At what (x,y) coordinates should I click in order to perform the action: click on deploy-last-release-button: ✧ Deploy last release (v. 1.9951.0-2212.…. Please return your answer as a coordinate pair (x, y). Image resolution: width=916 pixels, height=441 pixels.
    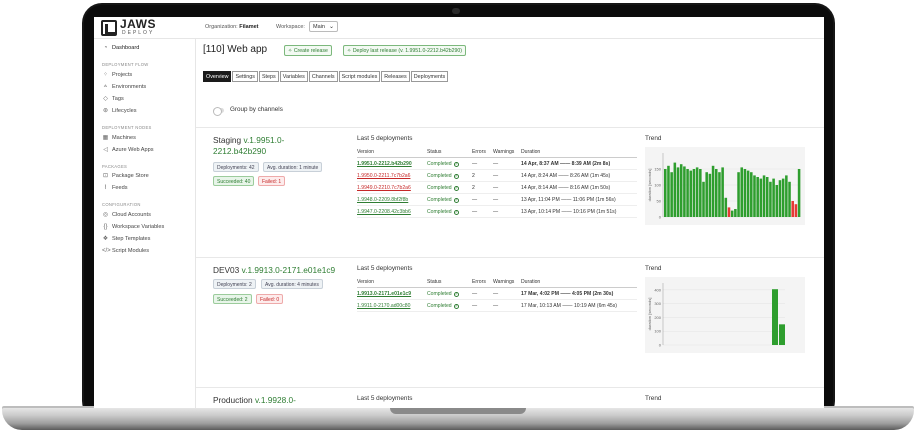
    Looking at the image, I should click on (405, 50).